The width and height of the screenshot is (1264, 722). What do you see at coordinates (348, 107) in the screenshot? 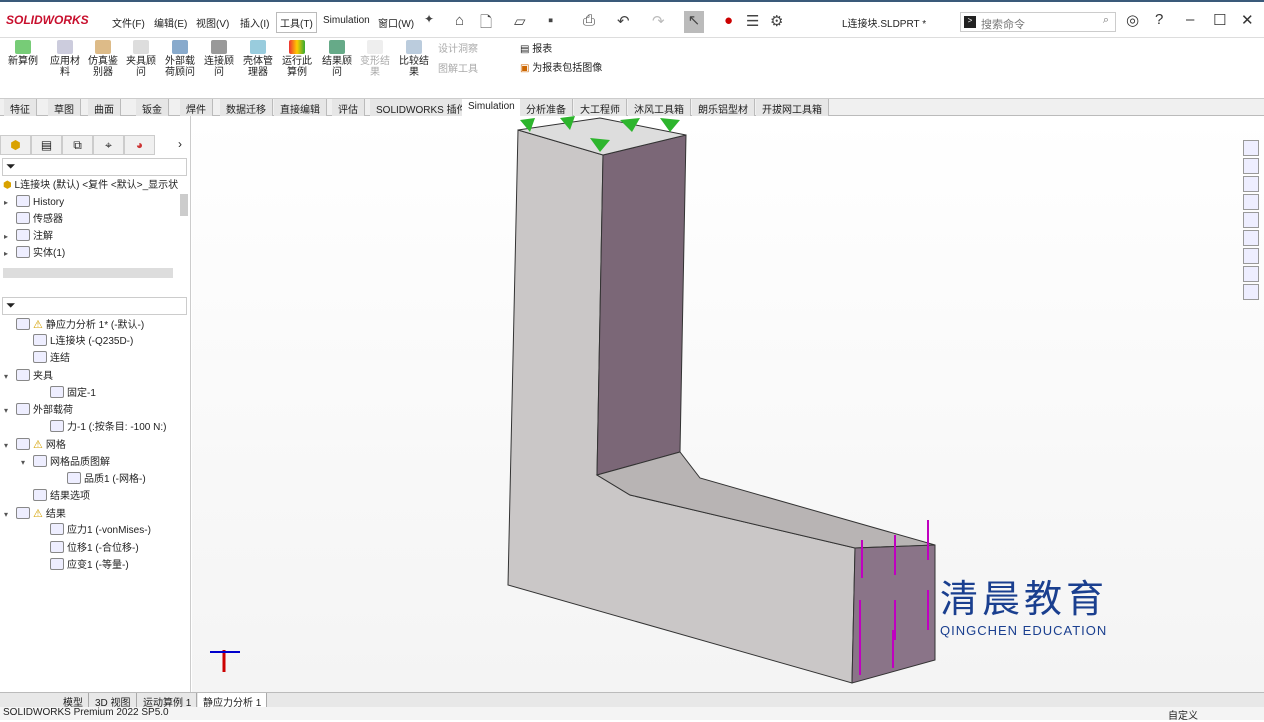
I see `tab-7: 评估` at bounding box center [348, 107].